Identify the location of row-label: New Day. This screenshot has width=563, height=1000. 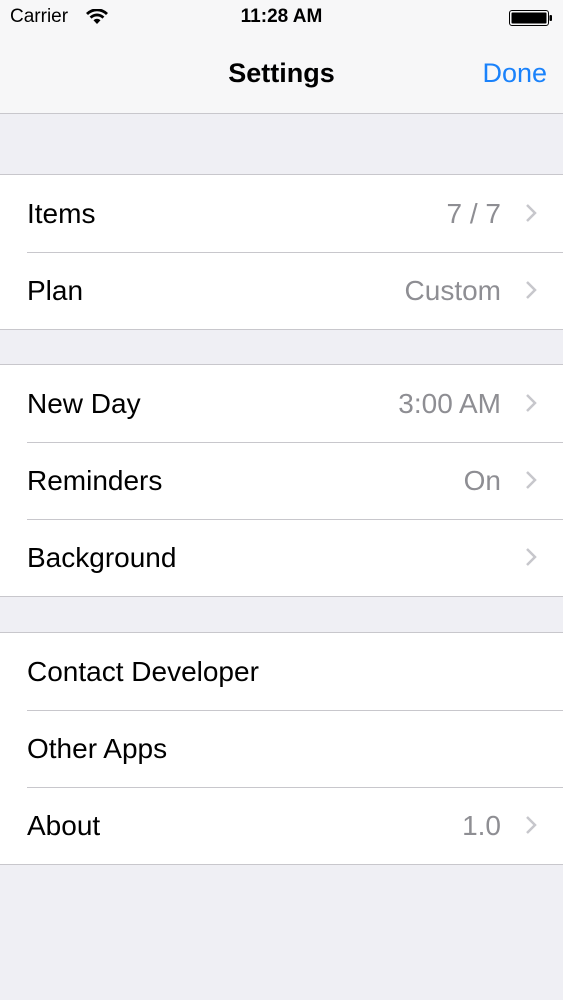
(84, 403).